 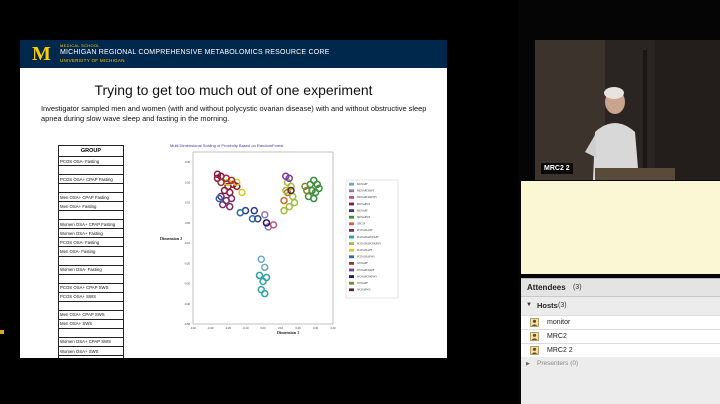 I want to click on legend-label: WOSAPCPAPF, so click(x=366, y=270).